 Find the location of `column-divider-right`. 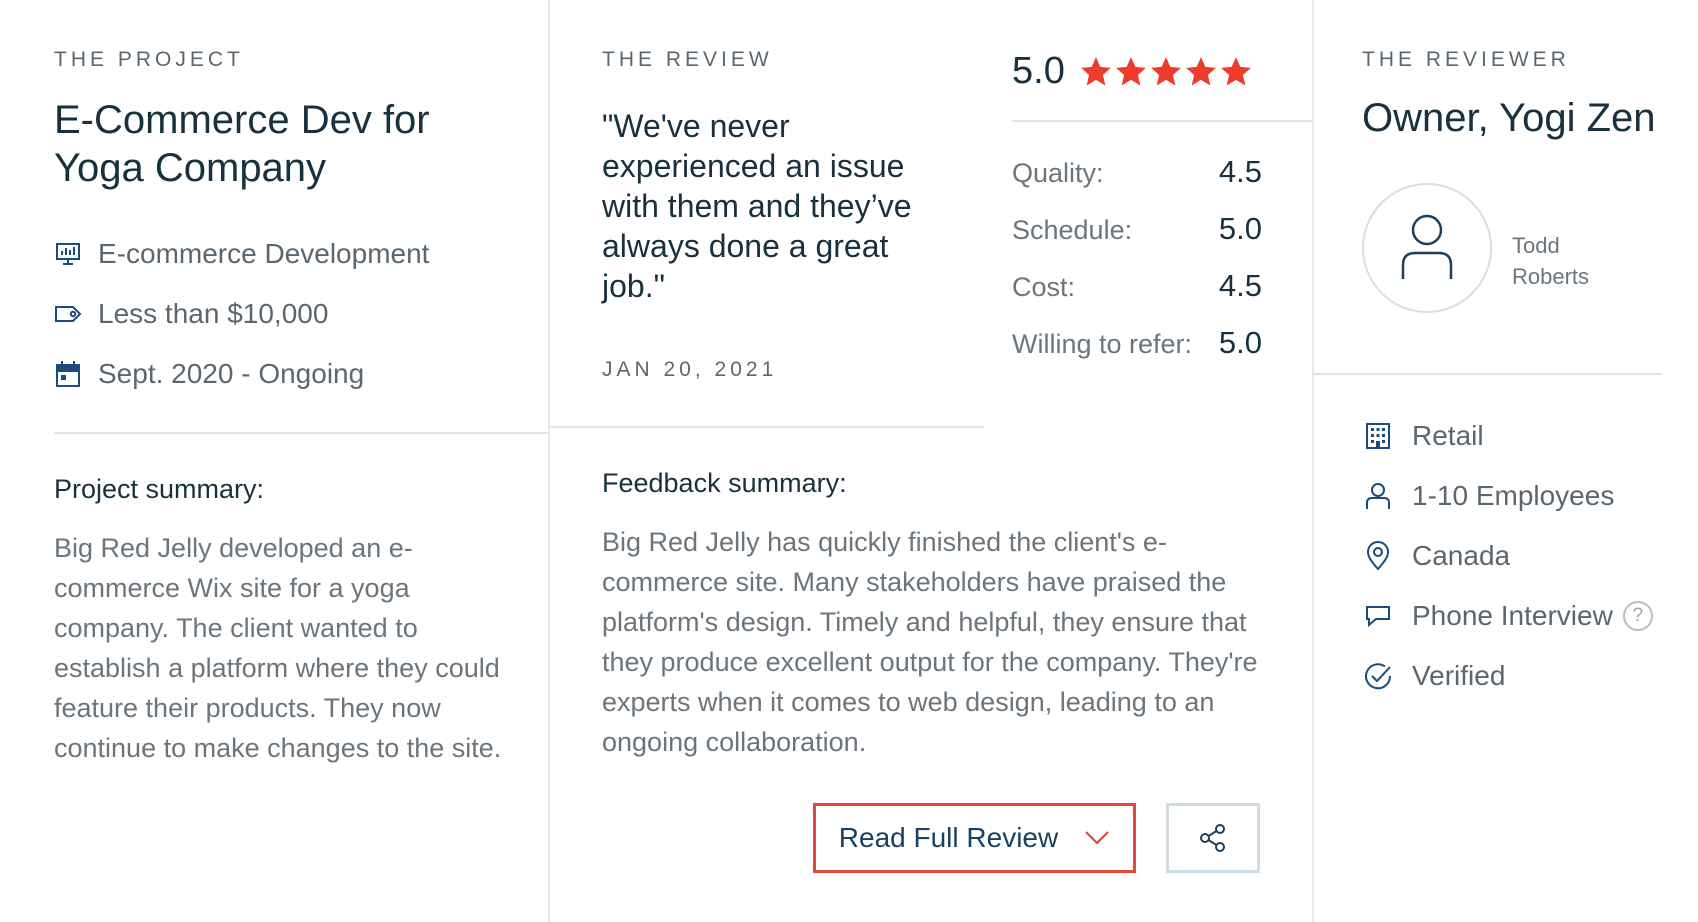

column-divider-right is located at coordinates (1313, 461).